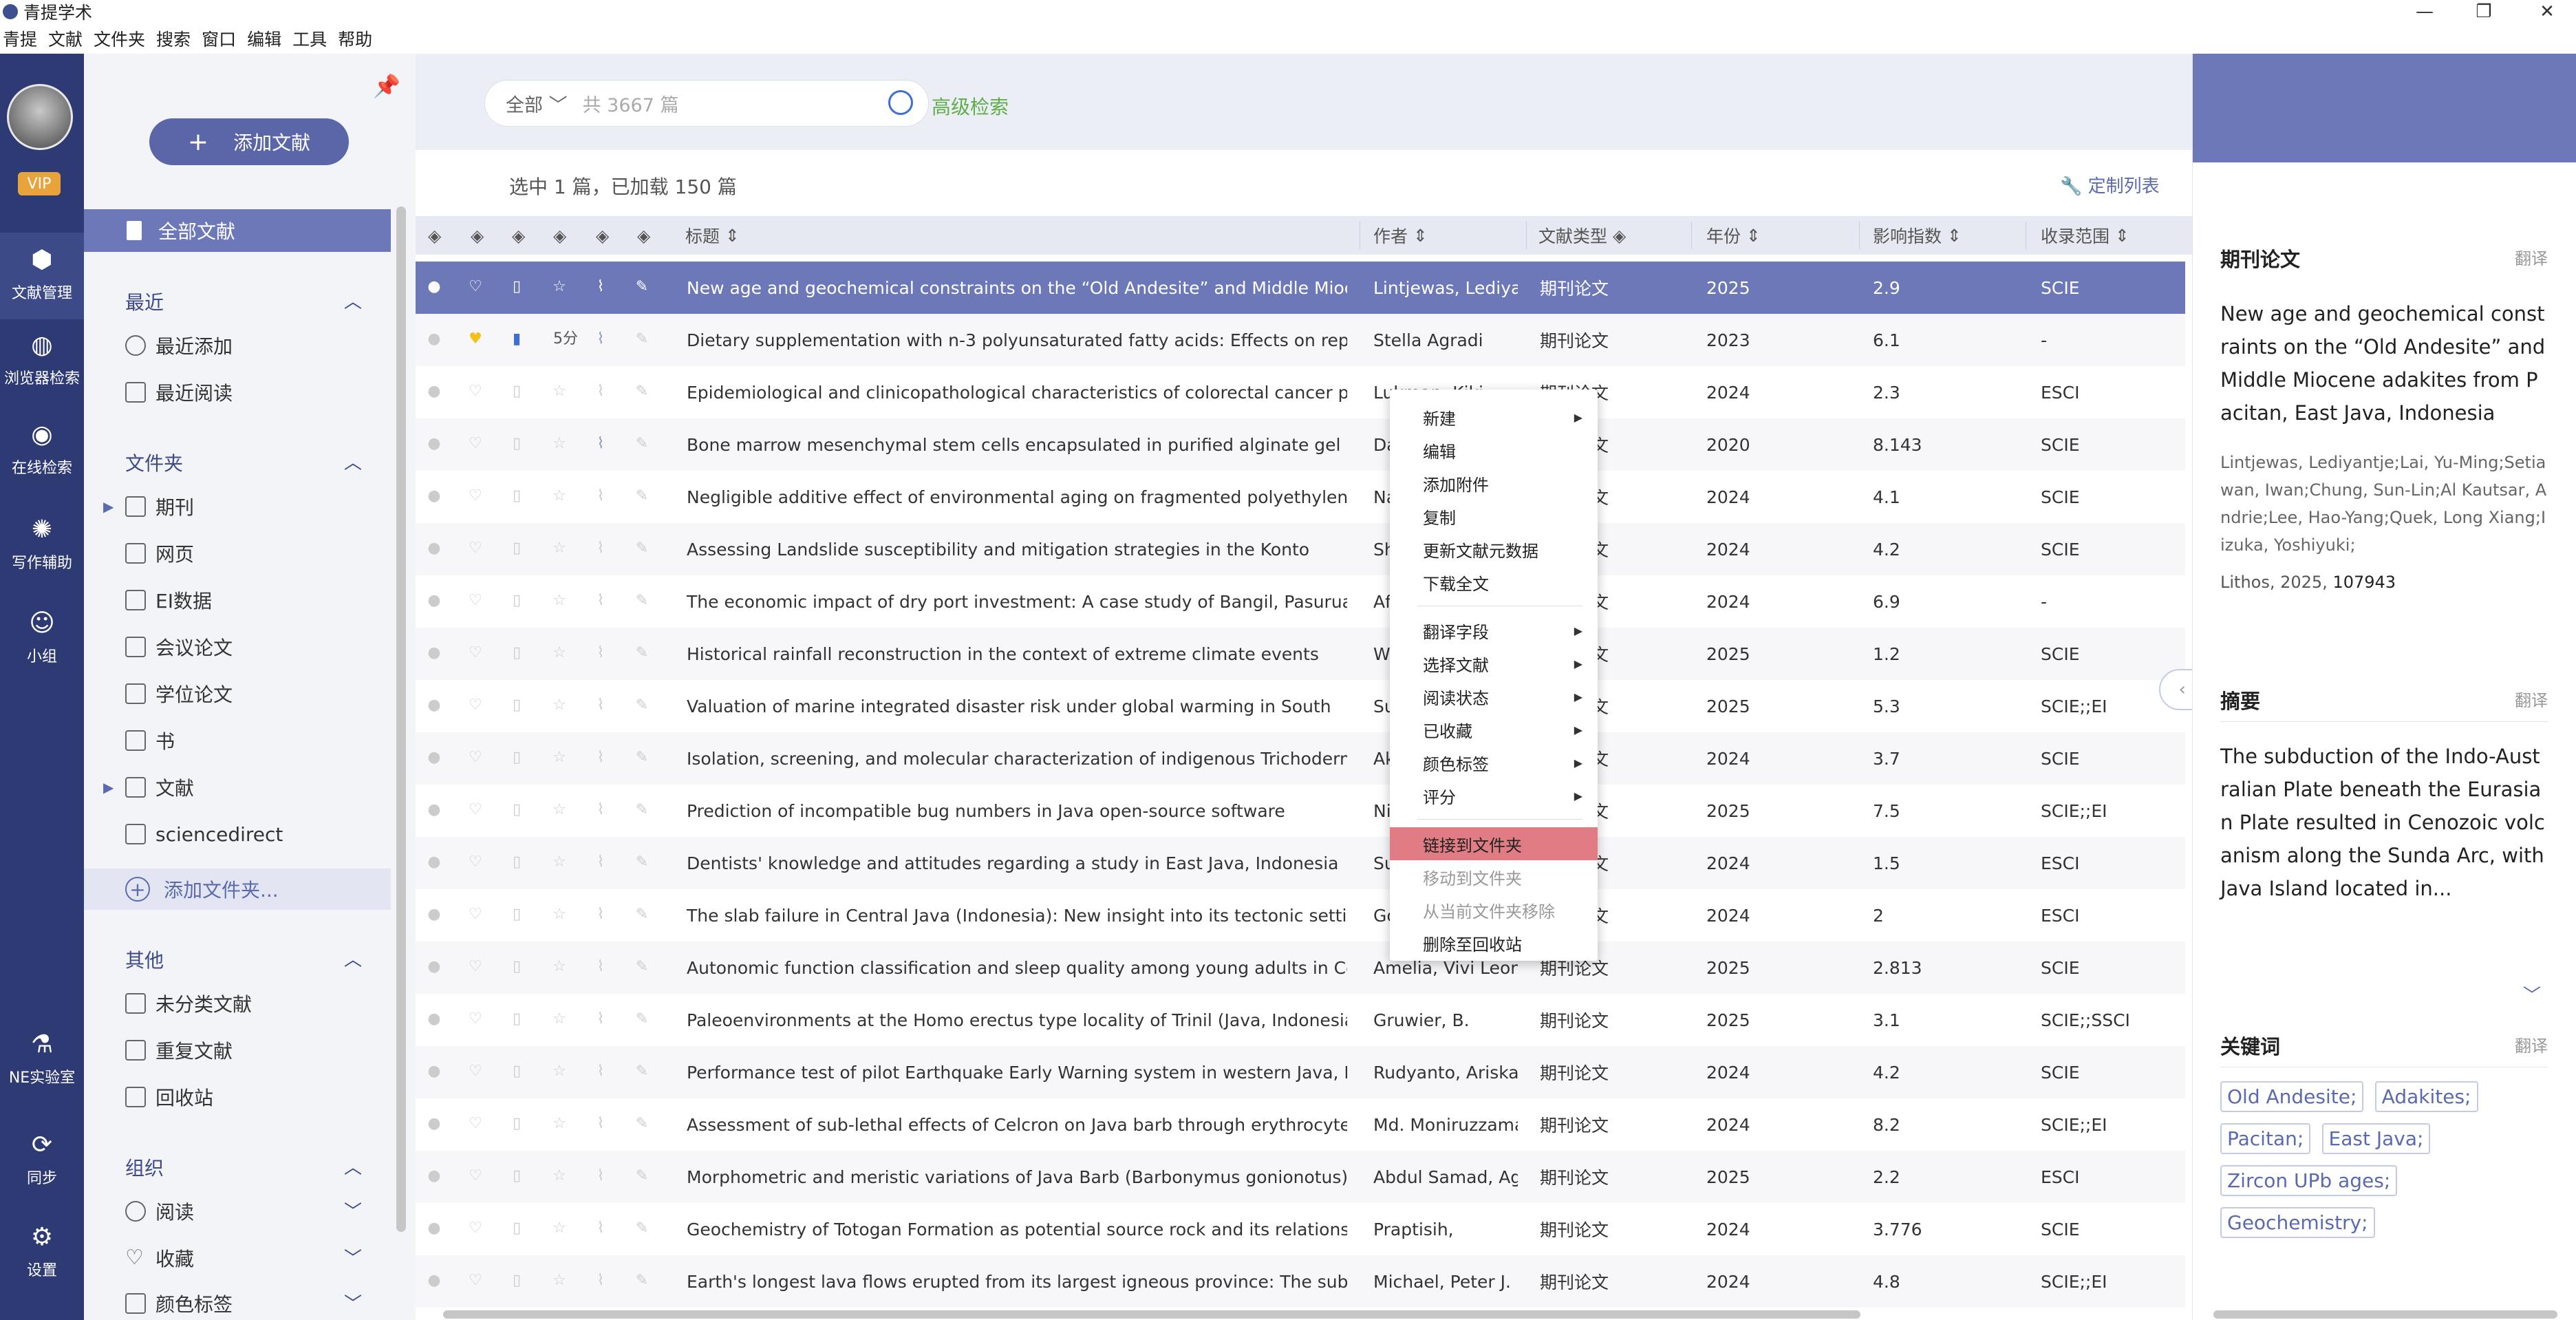  I want to click on sidebar-item-favorites: ♡ 收藏, so click(160, 1258).